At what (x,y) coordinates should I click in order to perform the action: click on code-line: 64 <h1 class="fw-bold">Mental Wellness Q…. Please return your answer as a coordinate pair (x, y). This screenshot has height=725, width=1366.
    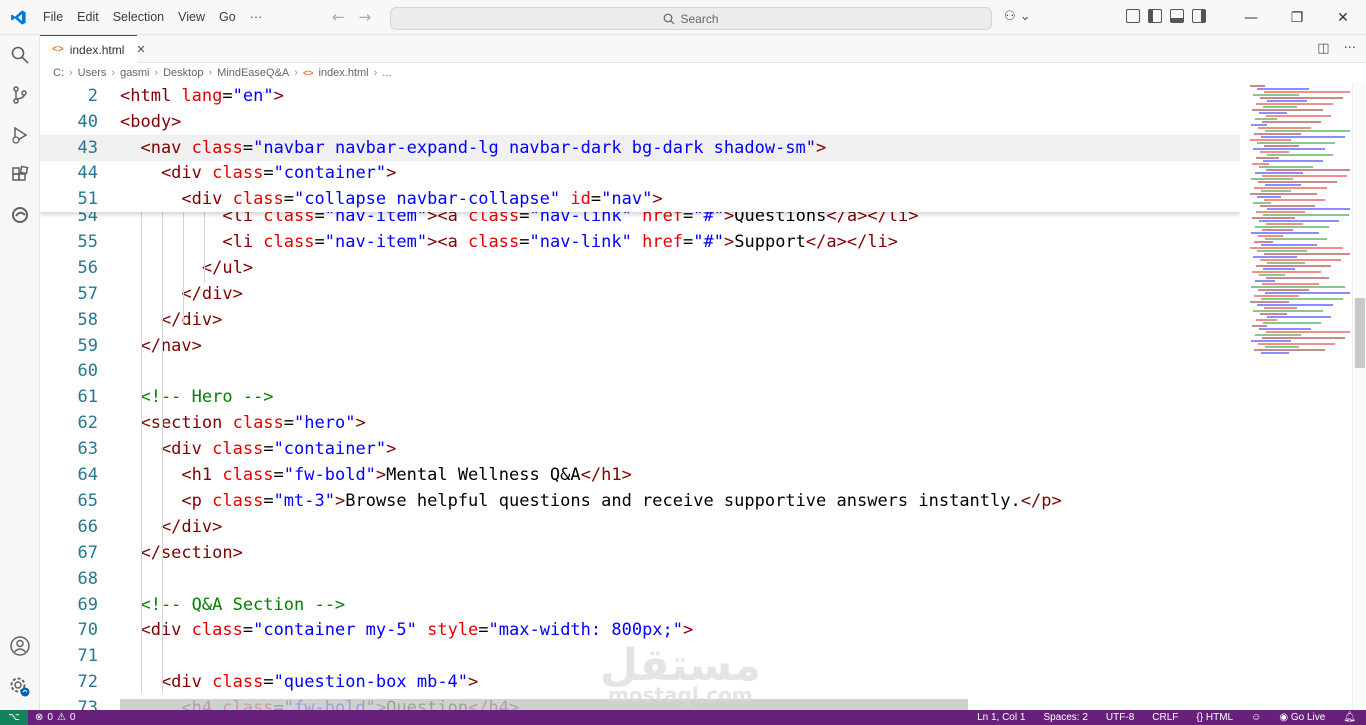
    Looking at the image, I should click on (640, 475).